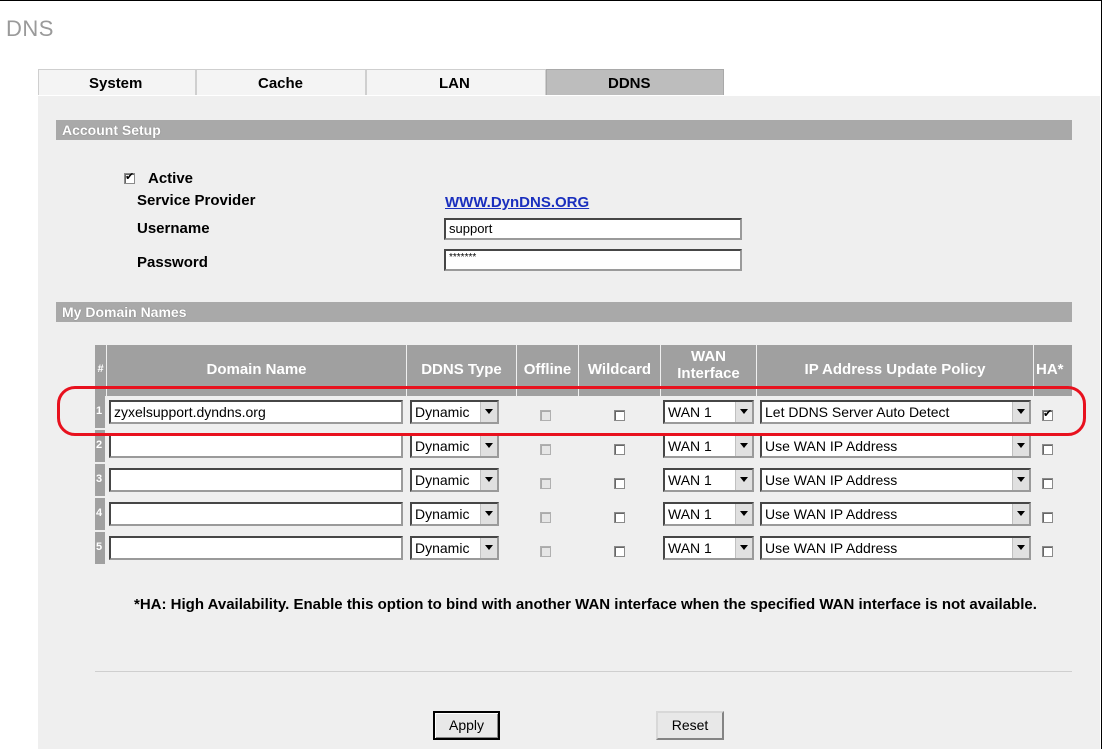 The image size is (1104, 749). What do you see at coordinates (548, 370) in the screenshot?
I see `col-header-offline: Offline` at bounding box center [548, 370].